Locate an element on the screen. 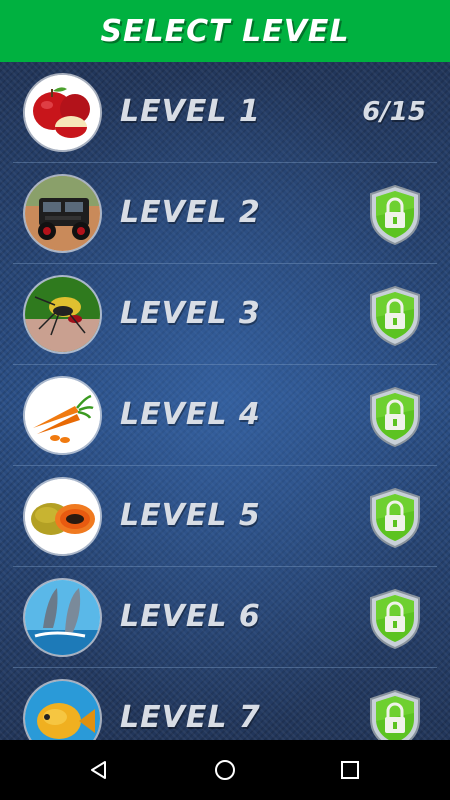 This screenshot has height=800, width=450. level-7-label: LEVEL 7 is located at coordinates (190, 717).